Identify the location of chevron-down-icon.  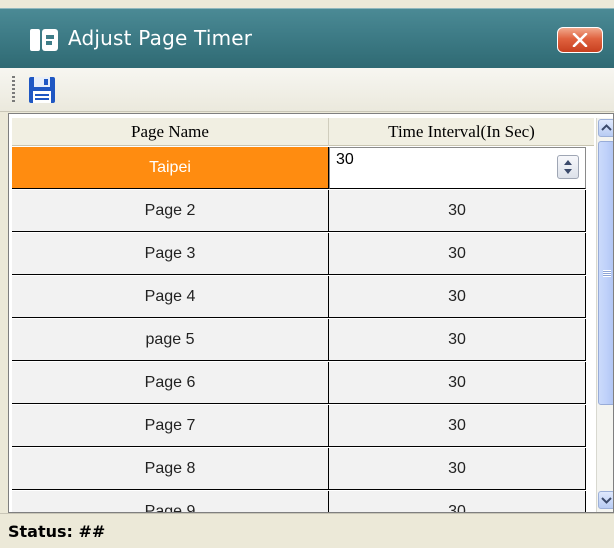
(606, 500).